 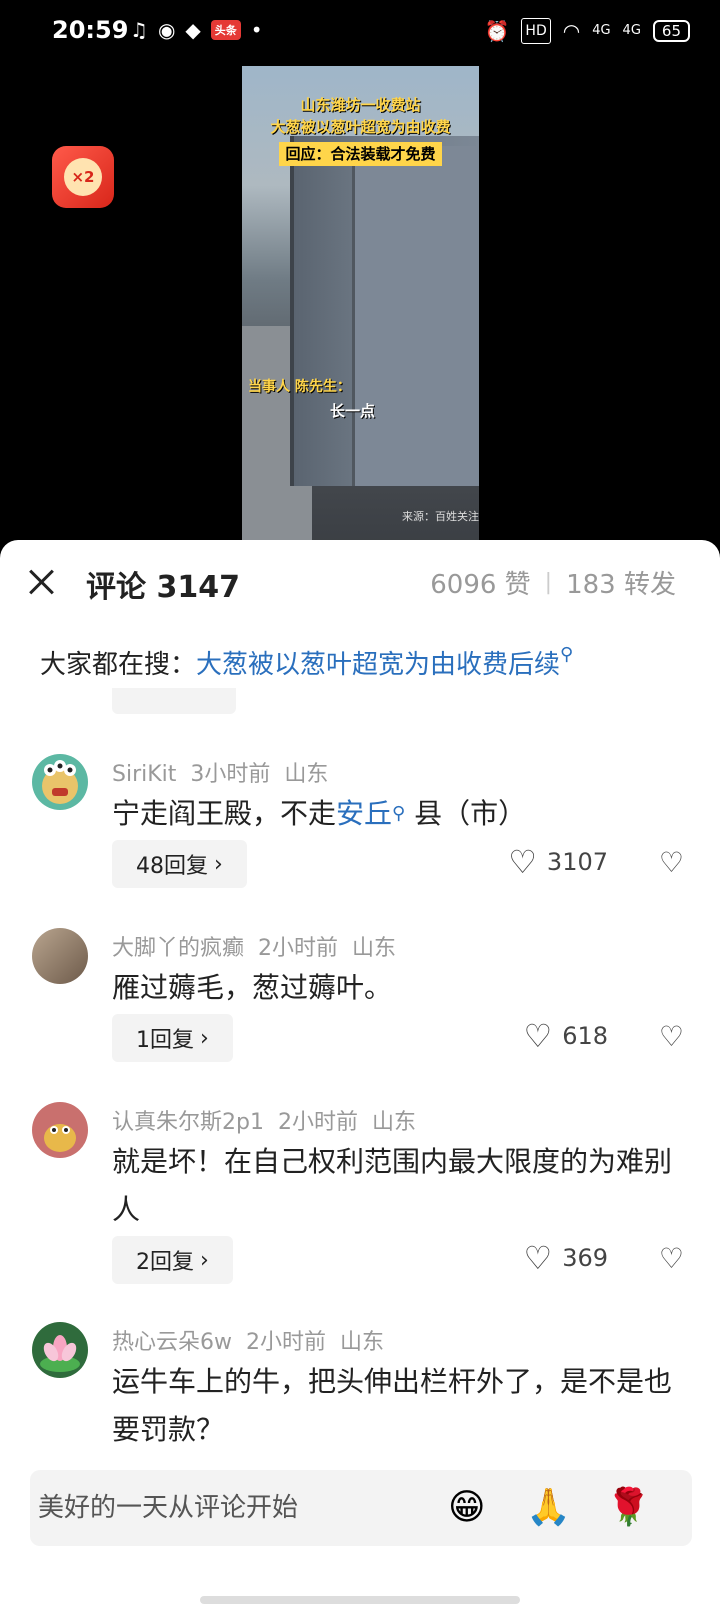 What do you see at coordinates (480, 582) in the screenshot?
I see `likes-count: 6096 赞` at bounding box center [480, 582].